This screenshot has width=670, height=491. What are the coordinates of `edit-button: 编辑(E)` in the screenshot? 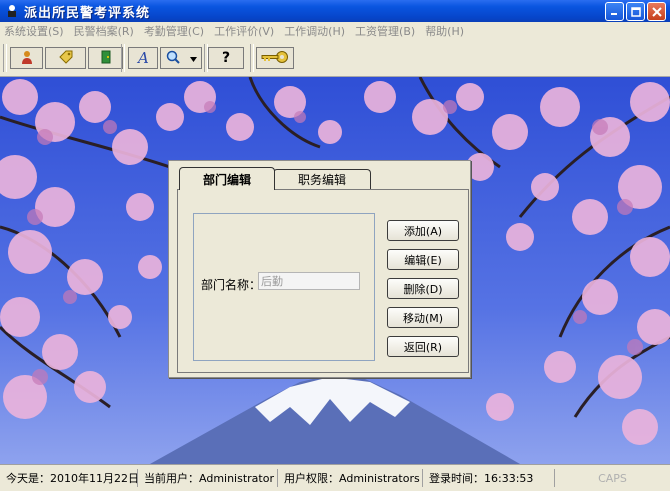 It's located at (423, 259).